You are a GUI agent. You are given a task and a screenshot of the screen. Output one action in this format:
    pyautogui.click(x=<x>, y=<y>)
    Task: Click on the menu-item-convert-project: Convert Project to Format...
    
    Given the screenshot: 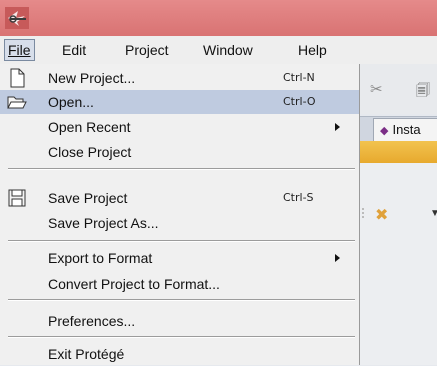 What is the action you would take?
    pyautogui.click(x=179, y=284)
    